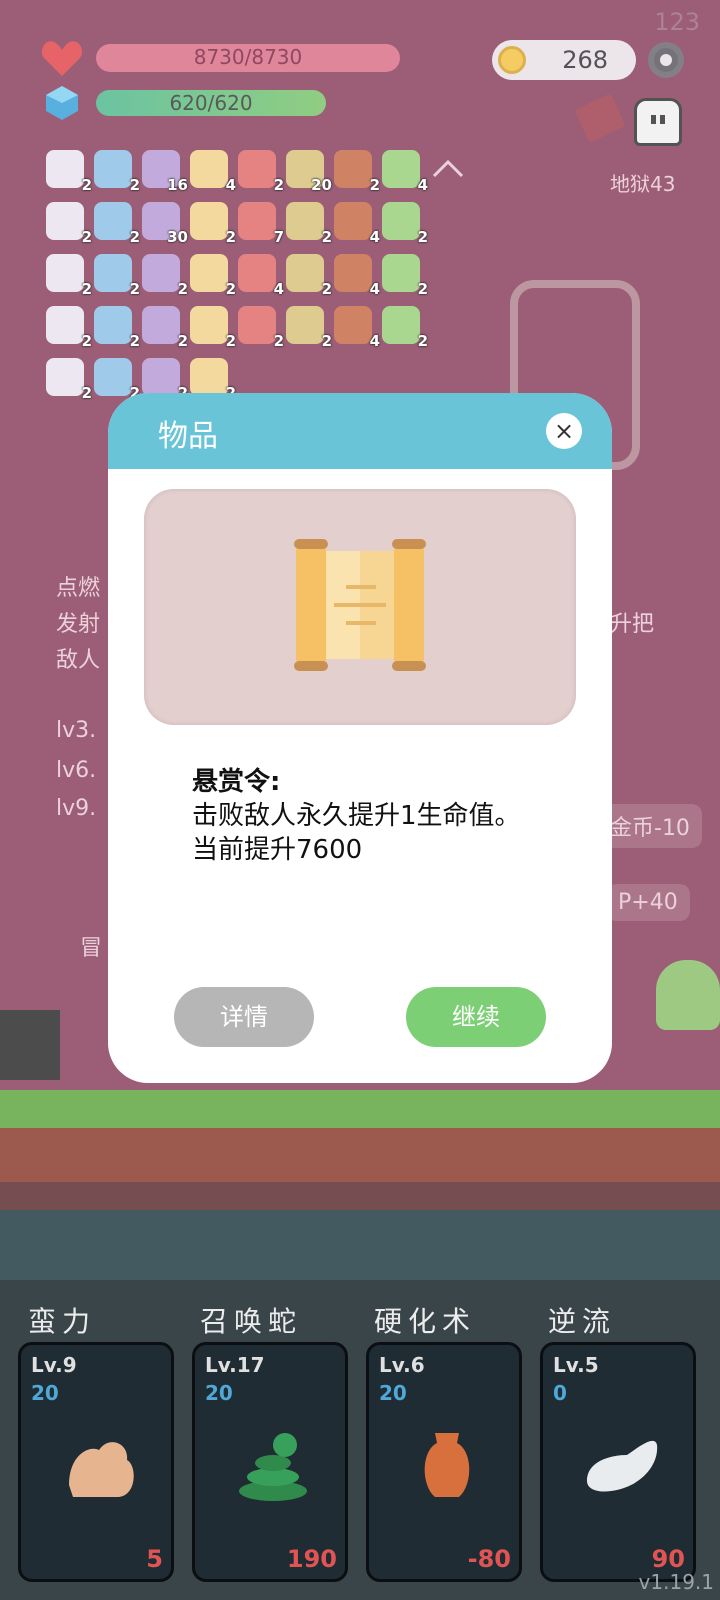 This screenshot has height=1600, width=720. What do you see at coordinates (236, 782) in the screenshot?
I see `item-name: 悬赏令:` at bounding box center [236, 782].